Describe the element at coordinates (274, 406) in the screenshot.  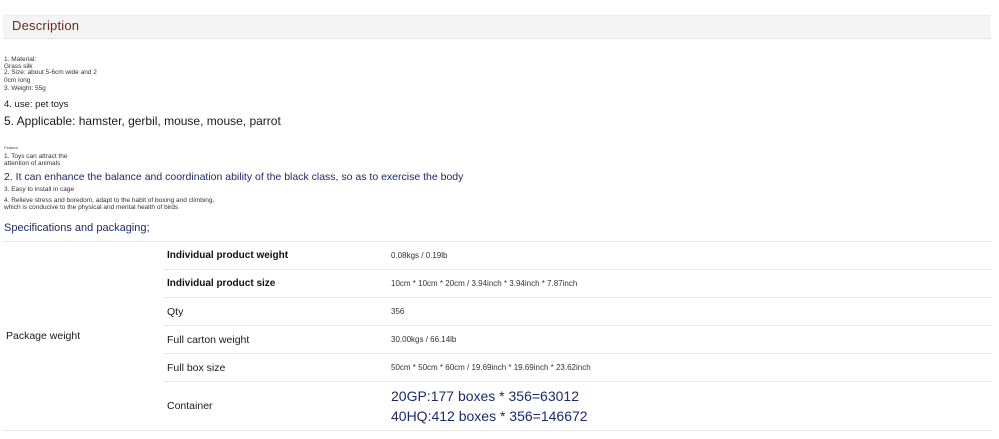
I see `row-label: Container` at that location.